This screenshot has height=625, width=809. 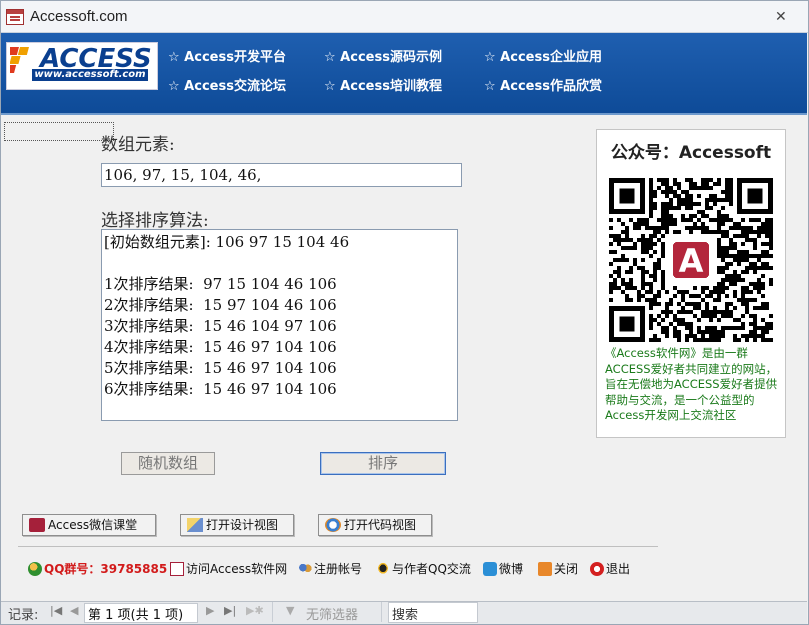 What do you see at coordinates (333, 524) in the screenshot?
I see `code-refresh-icon` at bounding box center [333, 524].